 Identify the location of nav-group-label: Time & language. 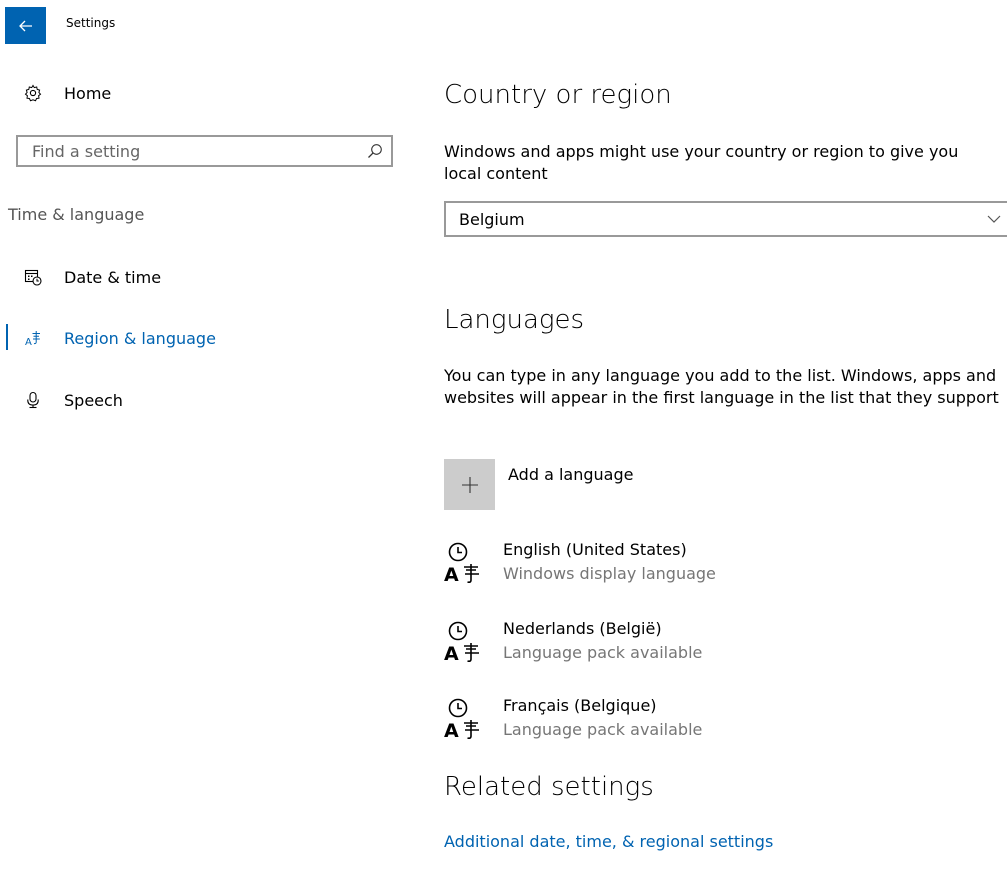
(76, 214).